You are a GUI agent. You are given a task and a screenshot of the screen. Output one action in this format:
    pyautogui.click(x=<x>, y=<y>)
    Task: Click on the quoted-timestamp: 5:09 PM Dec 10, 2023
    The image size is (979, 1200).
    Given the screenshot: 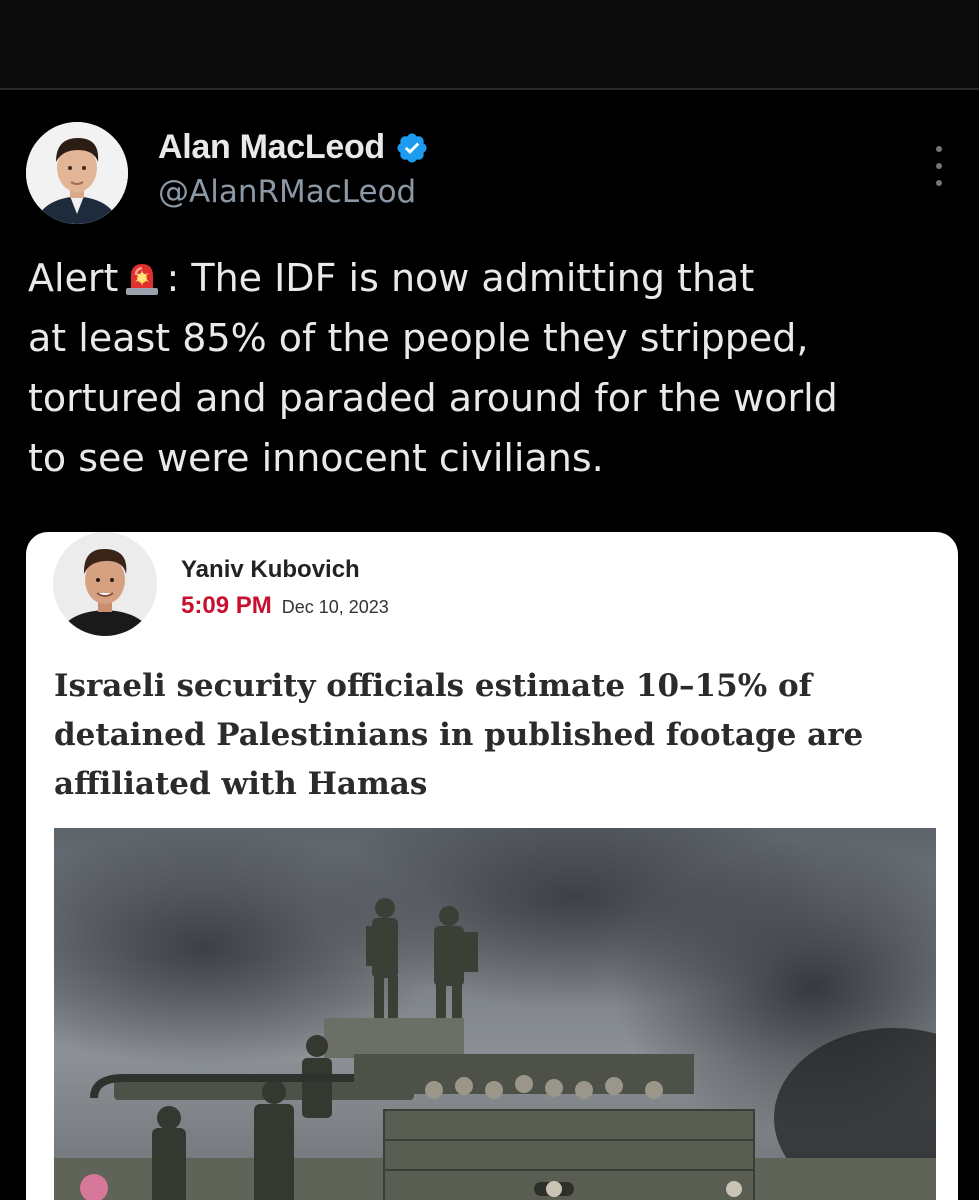 What is the action you would take?
    pyautogui.click(x=285, y=606)
    